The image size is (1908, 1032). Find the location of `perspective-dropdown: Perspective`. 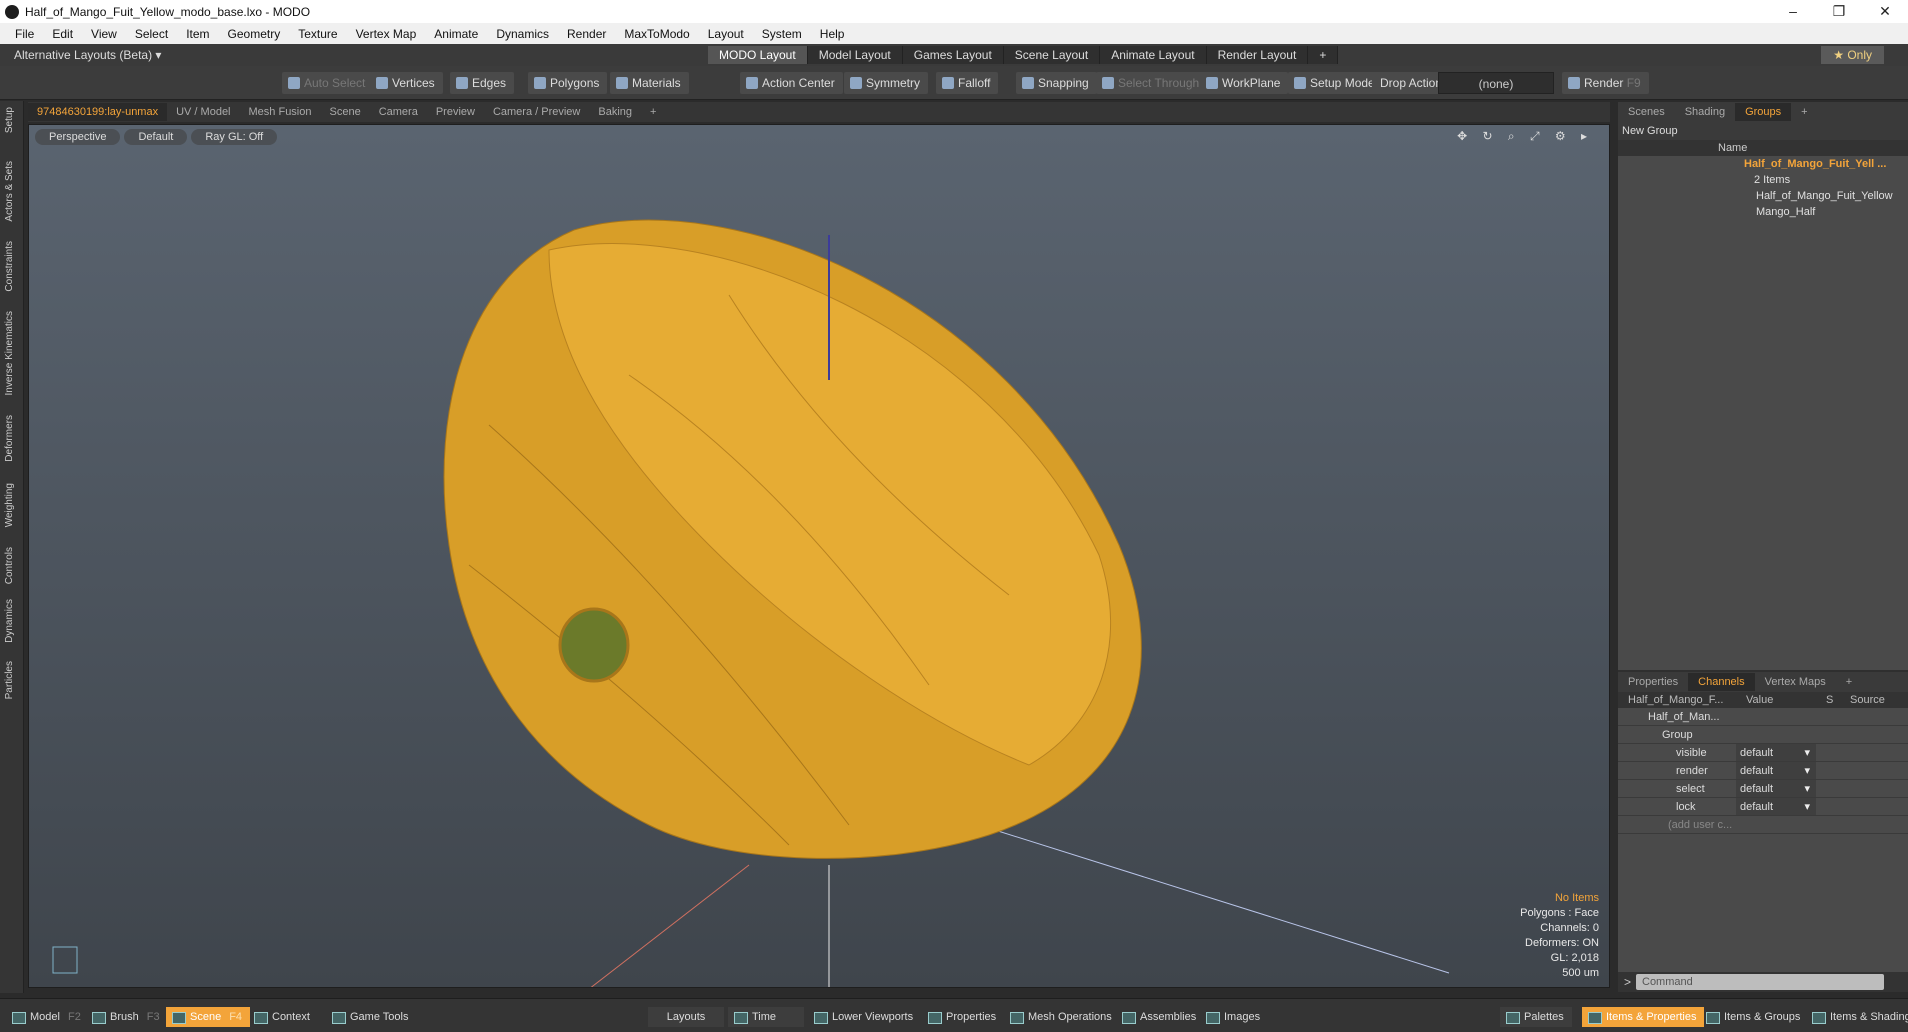

perspective-dropdown: Perspective is located at coordinates (78, 137).